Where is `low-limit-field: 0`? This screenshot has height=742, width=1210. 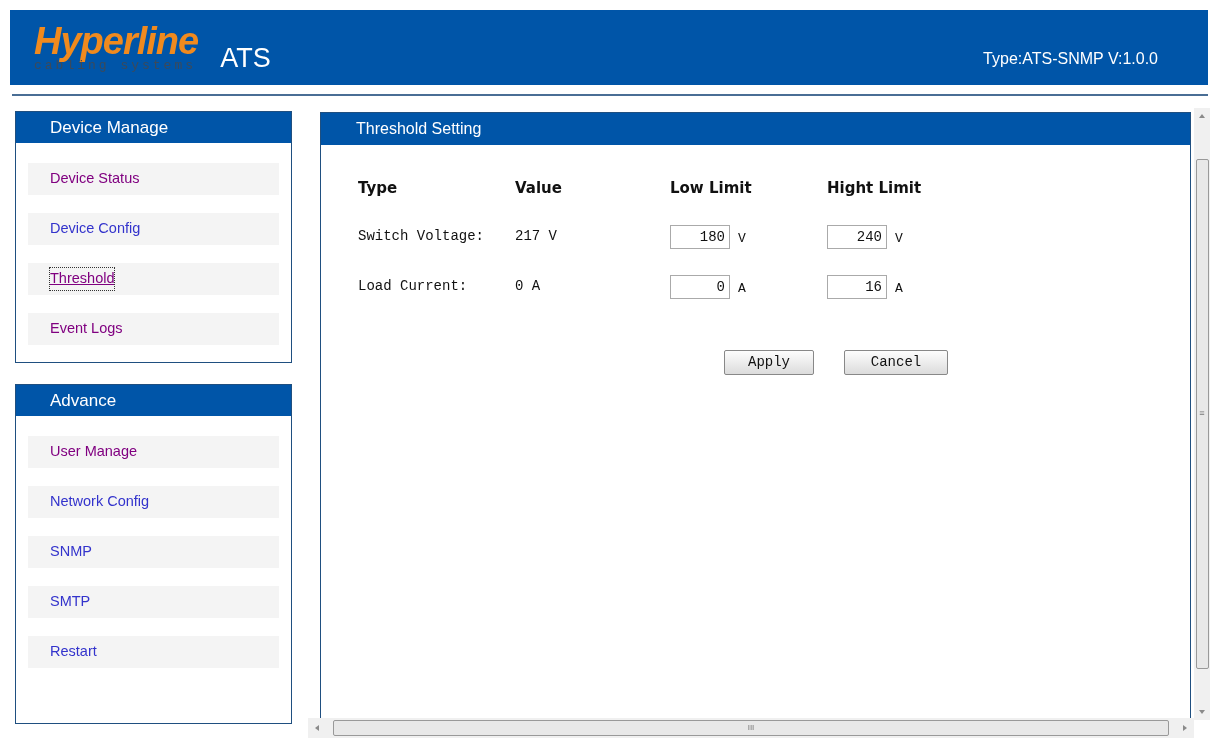 low-limit-field: 0 is located at coordinates (700, 286).